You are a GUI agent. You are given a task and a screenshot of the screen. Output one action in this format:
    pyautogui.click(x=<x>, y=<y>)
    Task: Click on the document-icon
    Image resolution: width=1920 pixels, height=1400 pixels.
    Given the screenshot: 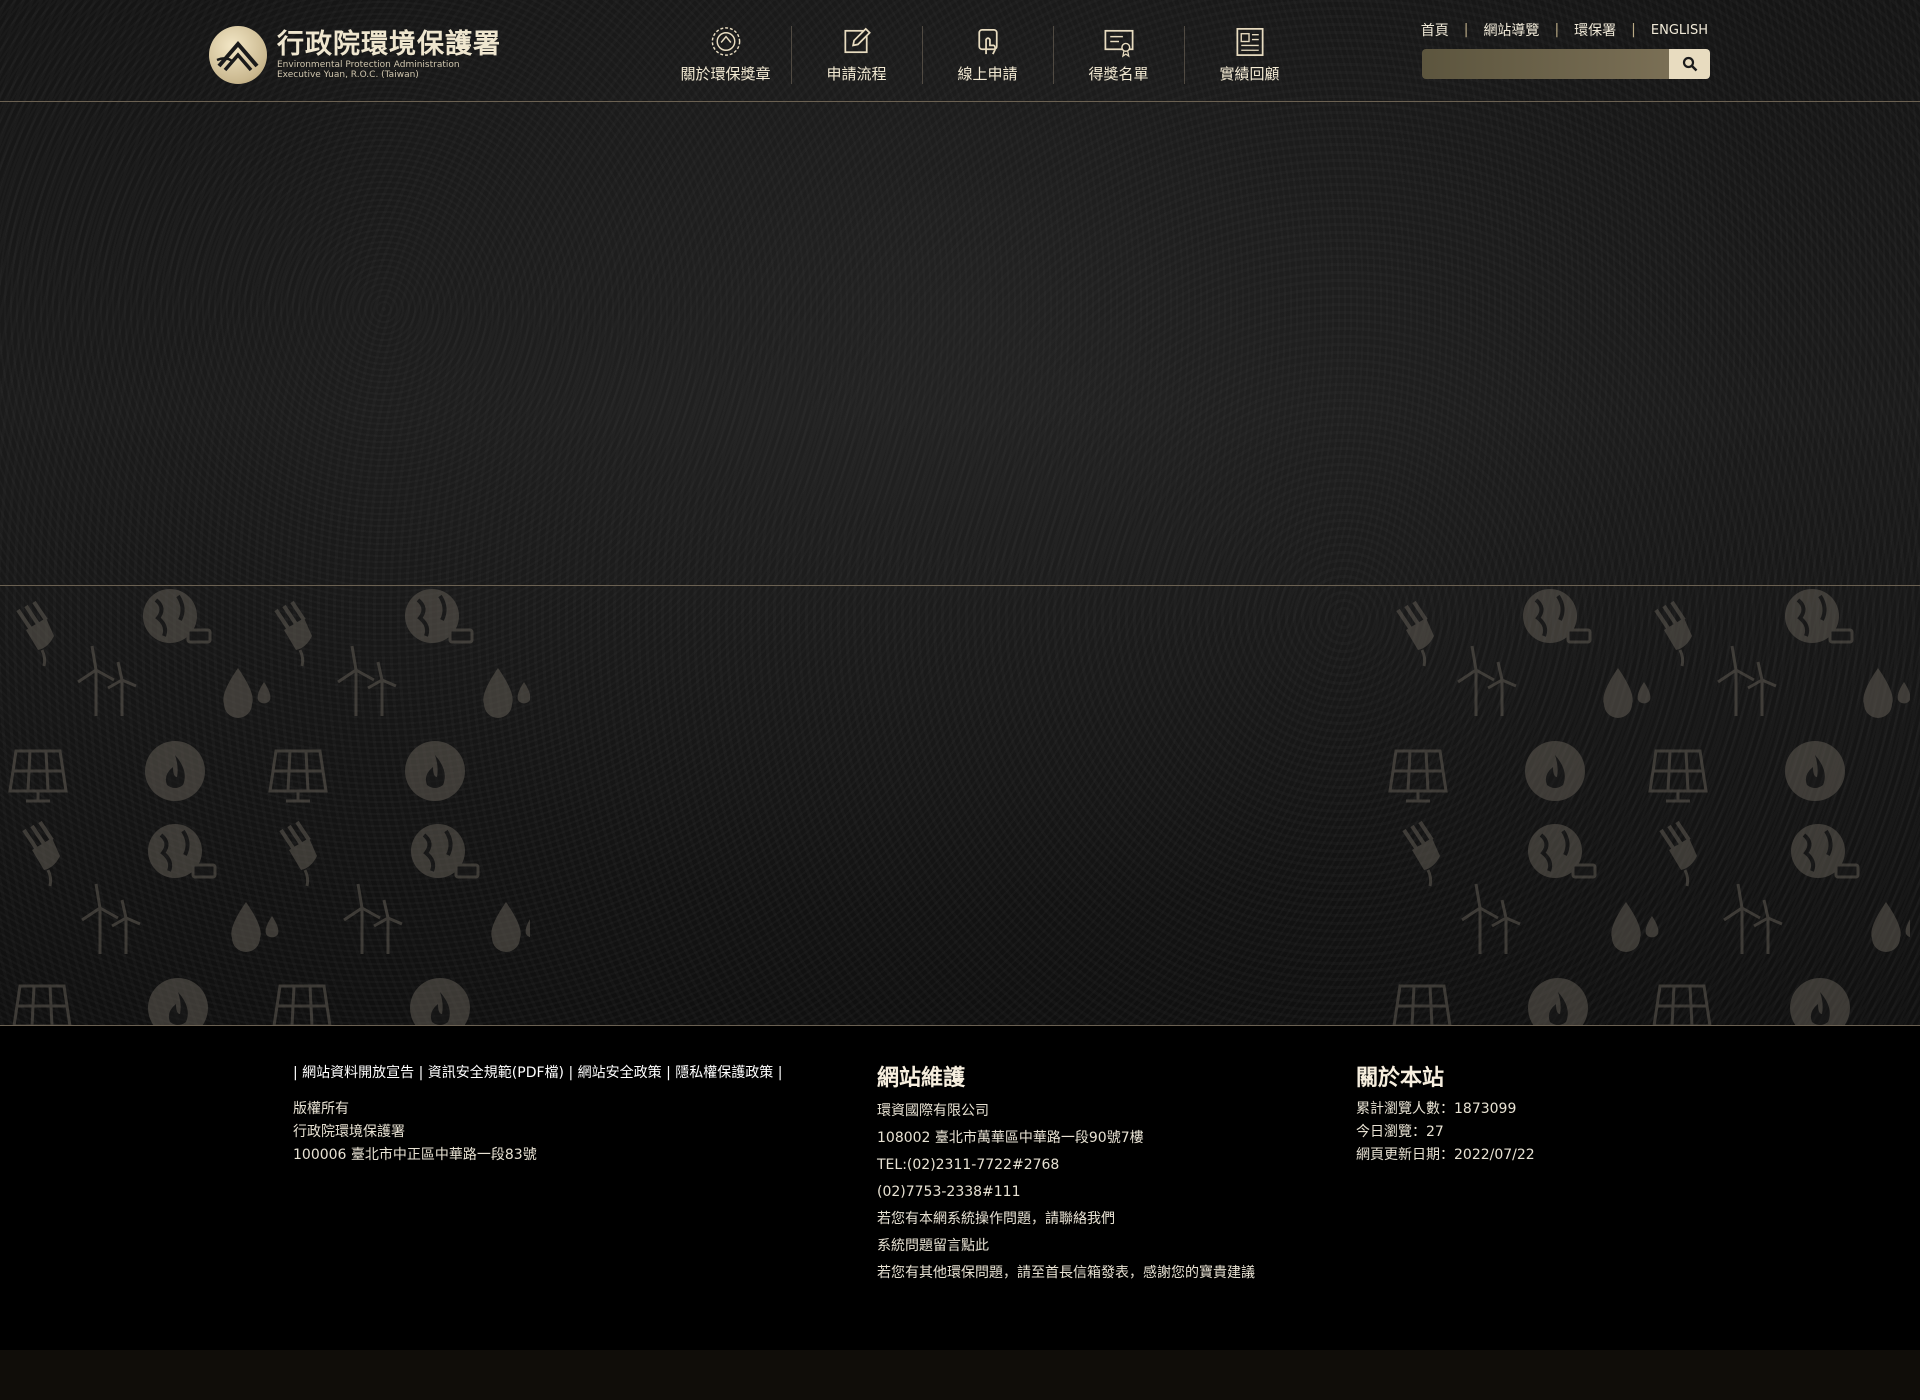 What is the action you would take?
    pyautogui.click(x=1249, y=41)
    